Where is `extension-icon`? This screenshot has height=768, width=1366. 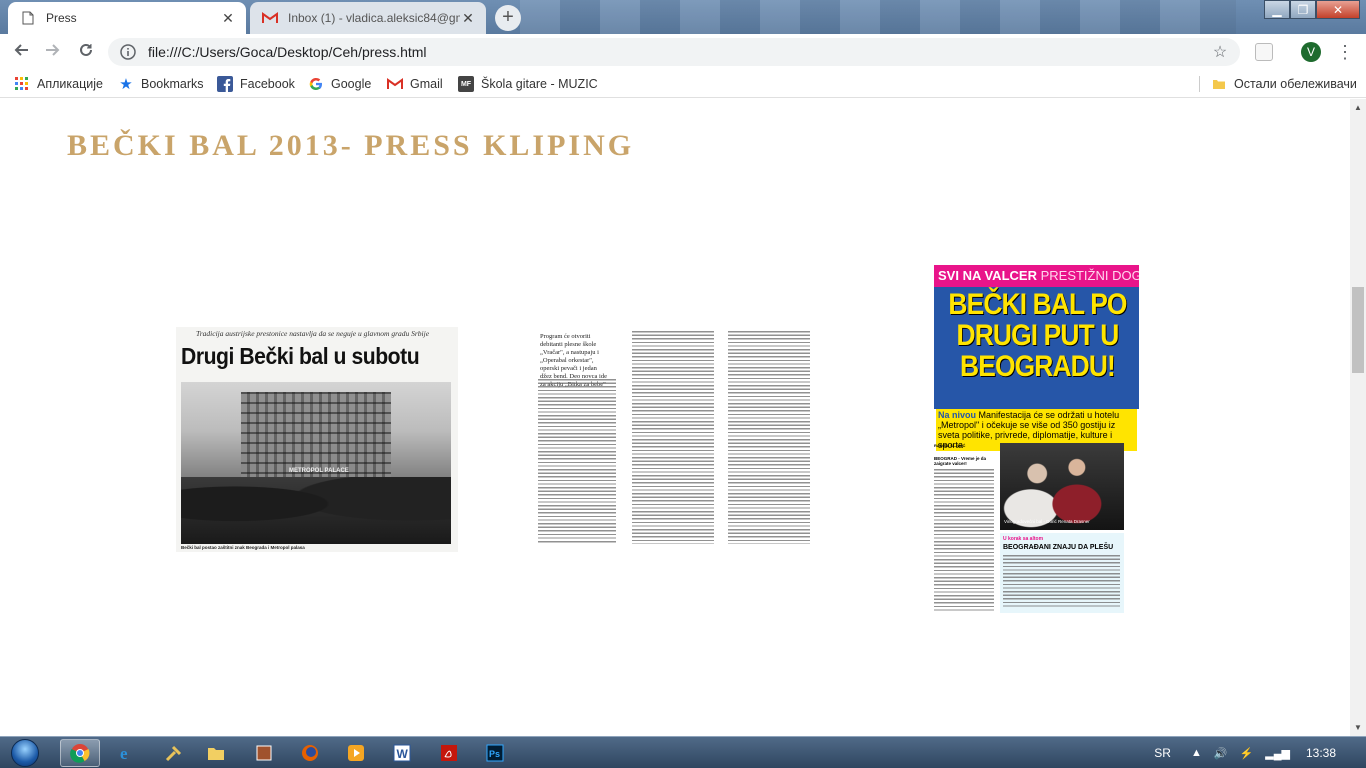
extension-icon is located at coordinates (1264, 52).